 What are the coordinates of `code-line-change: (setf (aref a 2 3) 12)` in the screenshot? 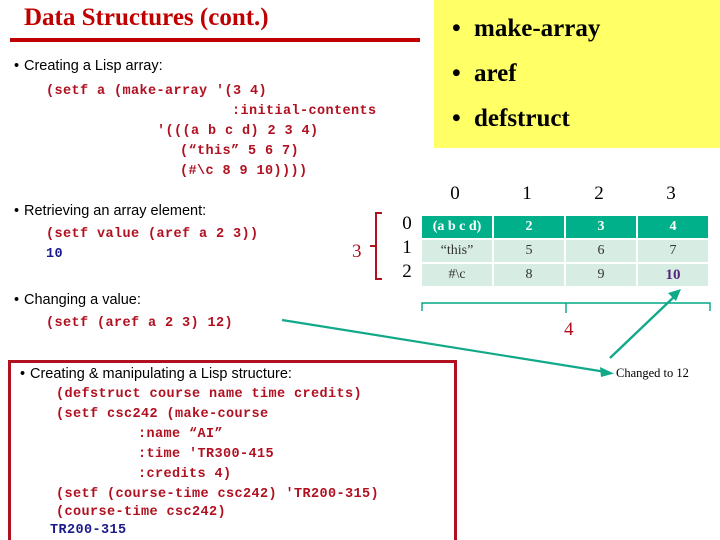 It's located at (140, 323).